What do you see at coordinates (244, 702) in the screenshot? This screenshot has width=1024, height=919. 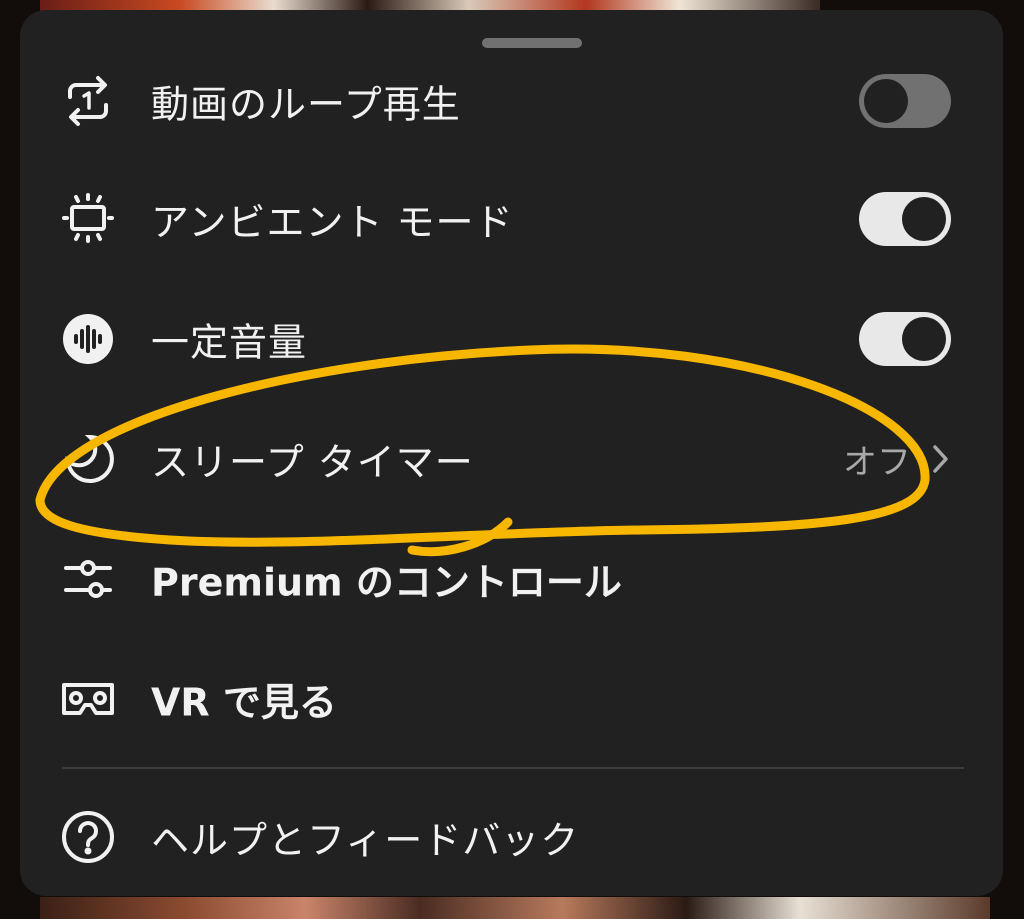 I see `menu-item-label: VR で見る` at bounding box center [244, 702].